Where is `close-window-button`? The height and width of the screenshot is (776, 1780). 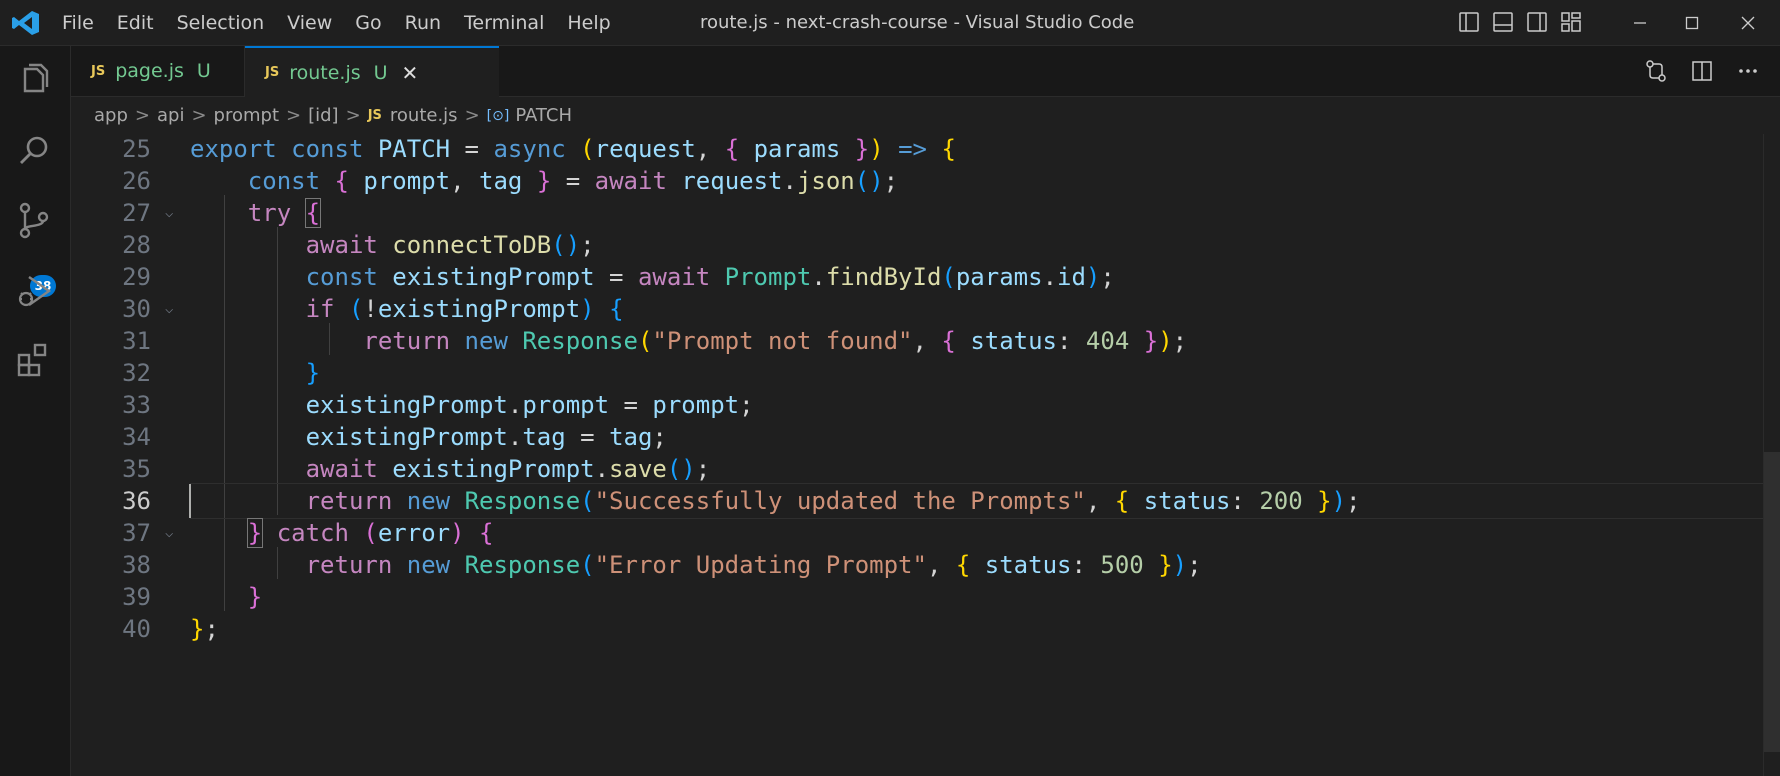
close-window-button is located at coordinates (1748, 22).